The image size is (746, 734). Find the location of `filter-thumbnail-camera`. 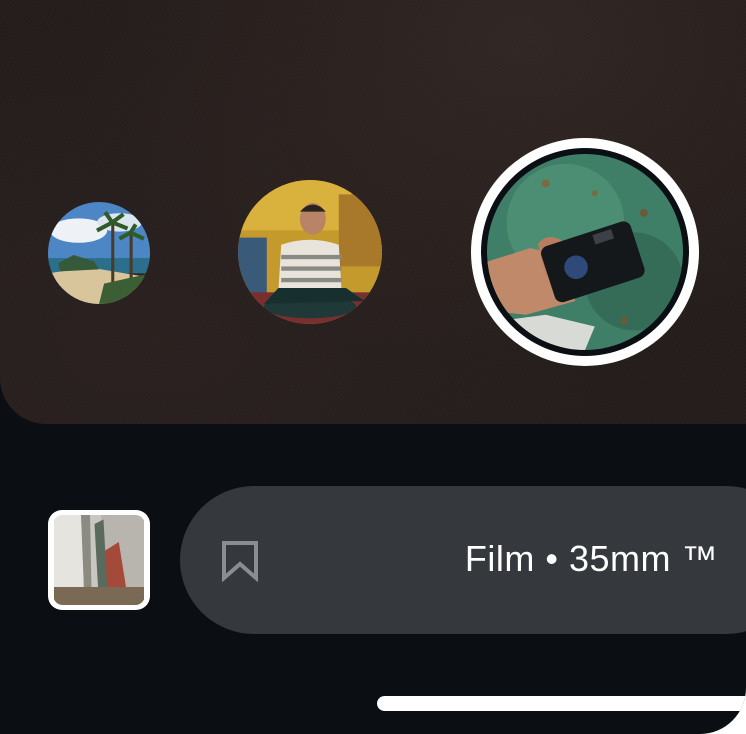

filter-thumbnail-camera is located at coordinates (585, 252).